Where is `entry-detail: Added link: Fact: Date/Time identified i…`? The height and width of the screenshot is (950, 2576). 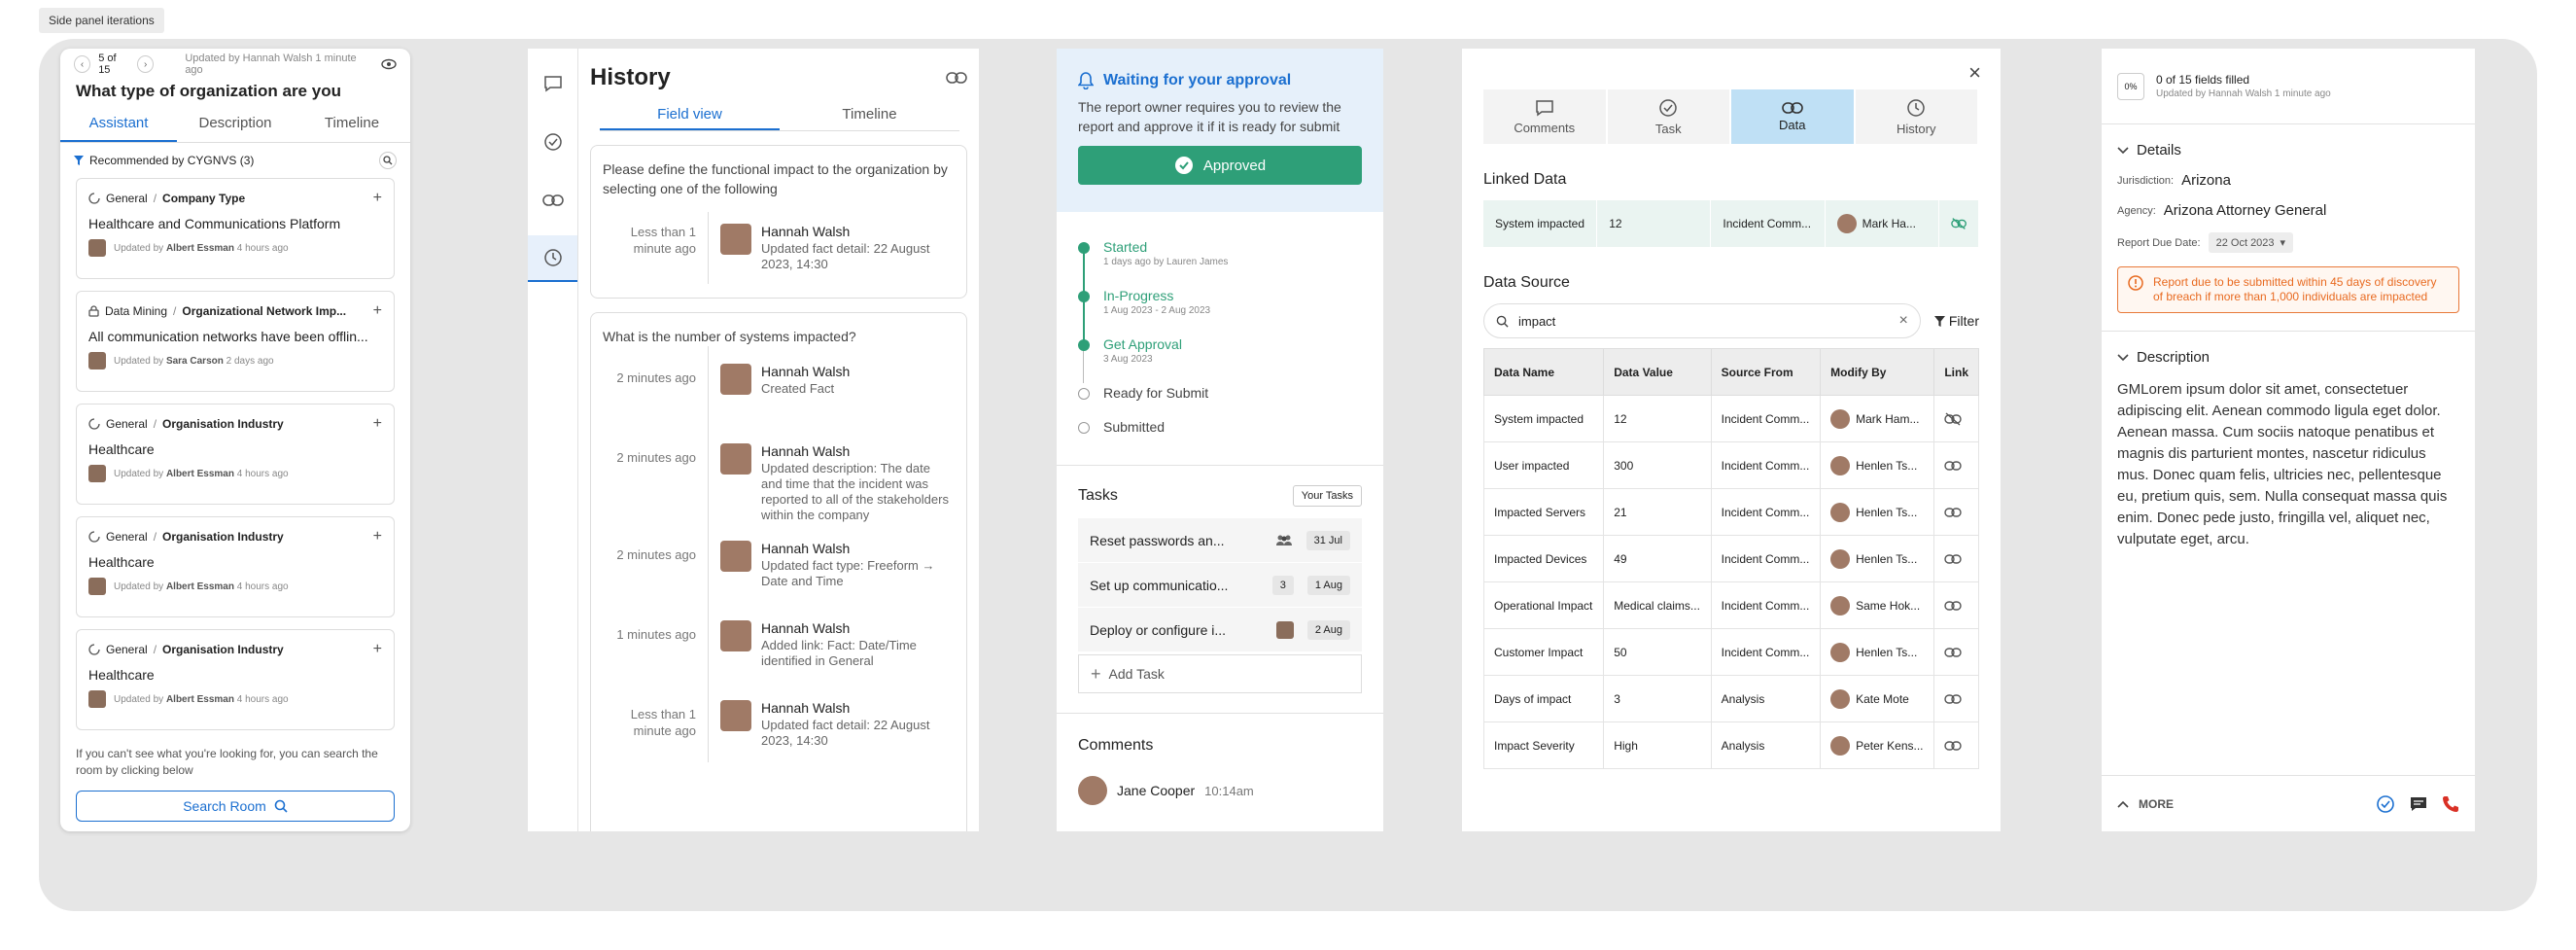
entry-detail: Added link: Fact: Date/Time identified i… is located at coordinates (839, 653).